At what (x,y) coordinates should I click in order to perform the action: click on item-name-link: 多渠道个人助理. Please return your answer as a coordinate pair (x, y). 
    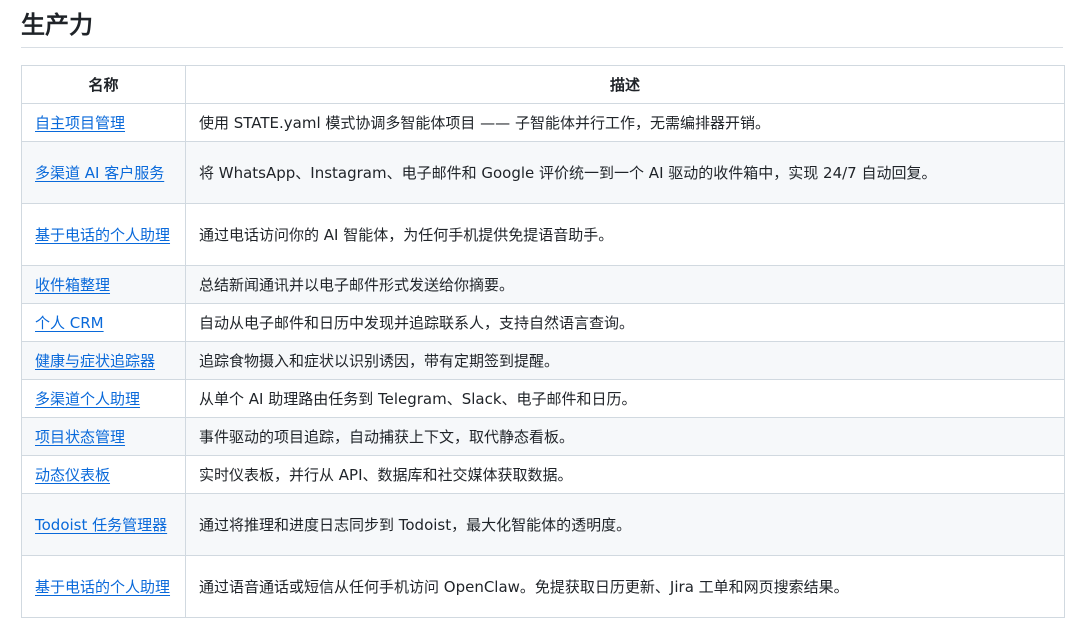
    Looking at the image, I should click on (87, 399).